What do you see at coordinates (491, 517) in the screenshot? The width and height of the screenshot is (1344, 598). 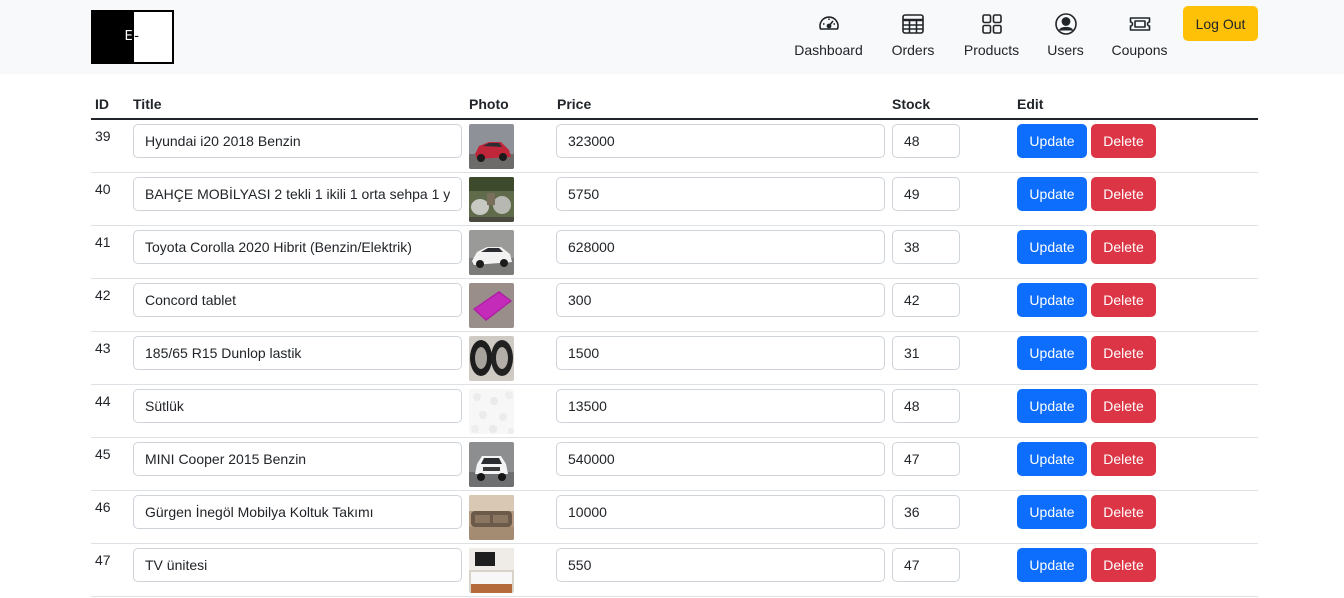 I see `product-photo-sofa` at bounding box center [491, 517].